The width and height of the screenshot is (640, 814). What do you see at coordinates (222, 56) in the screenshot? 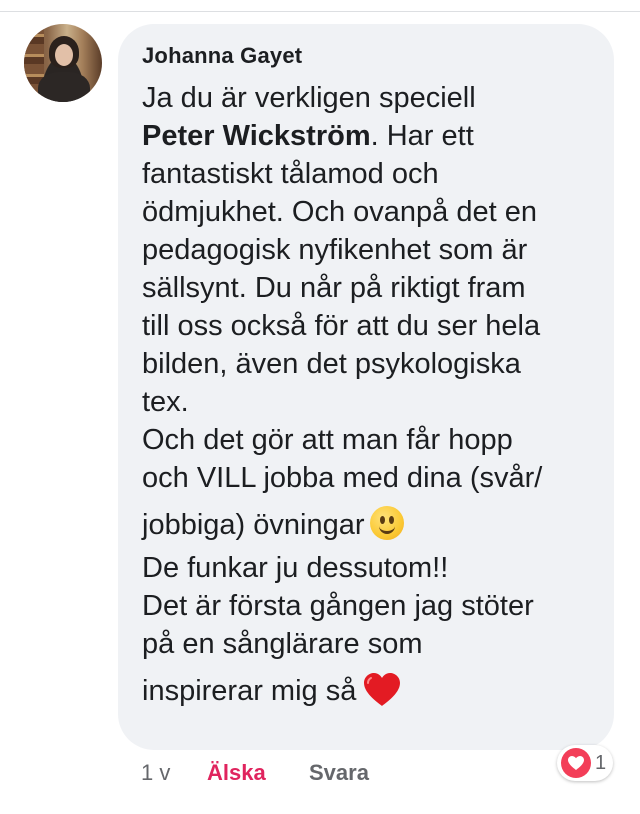
I see `comment-author: Johanna Gayet` at bounding box center [222, 56].